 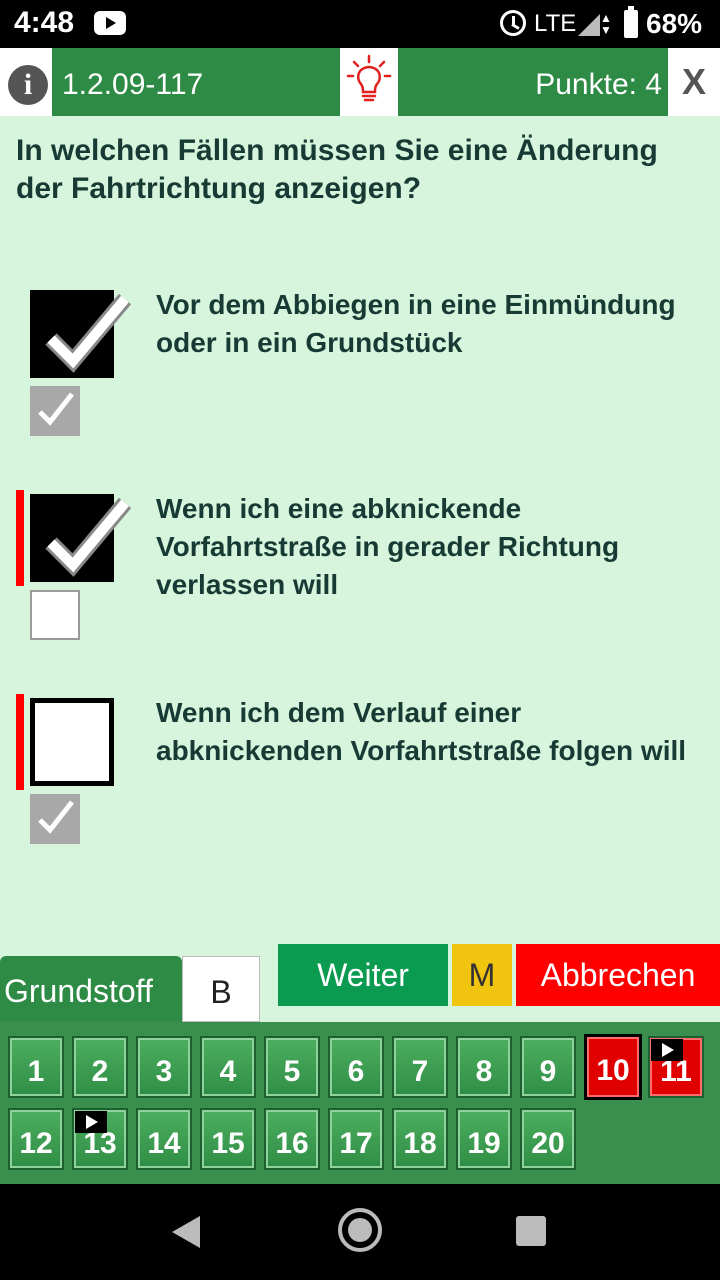 What do you see at coordinates (72, 742) in the screenshot?
I see `answer-3-checkbox` at bounding box center [72, 742].